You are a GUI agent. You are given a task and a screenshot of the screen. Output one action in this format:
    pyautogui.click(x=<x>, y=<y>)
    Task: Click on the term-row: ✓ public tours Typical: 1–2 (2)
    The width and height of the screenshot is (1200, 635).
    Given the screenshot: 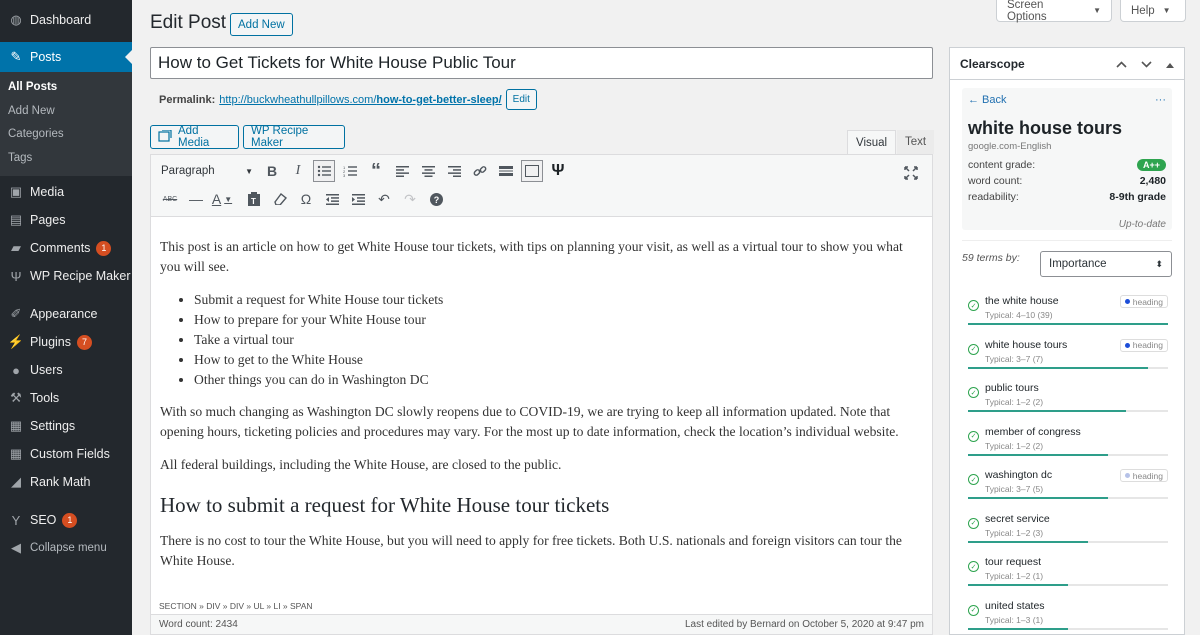 What is the action you would take?
    pyautogui.click(x=1067, y=399)
    